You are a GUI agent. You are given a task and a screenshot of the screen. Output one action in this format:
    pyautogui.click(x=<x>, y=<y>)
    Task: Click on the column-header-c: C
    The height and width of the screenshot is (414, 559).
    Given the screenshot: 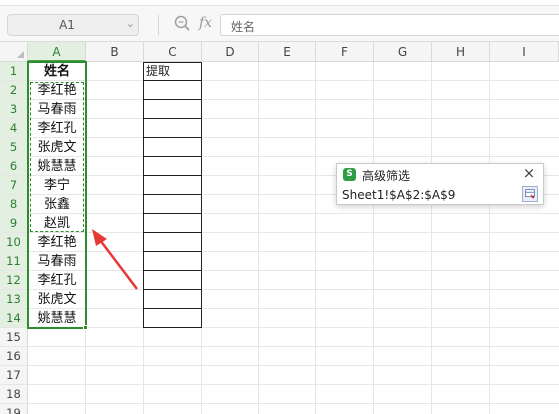 What is the action you would take?
    pyautogui.click(x=173, y=52)
    